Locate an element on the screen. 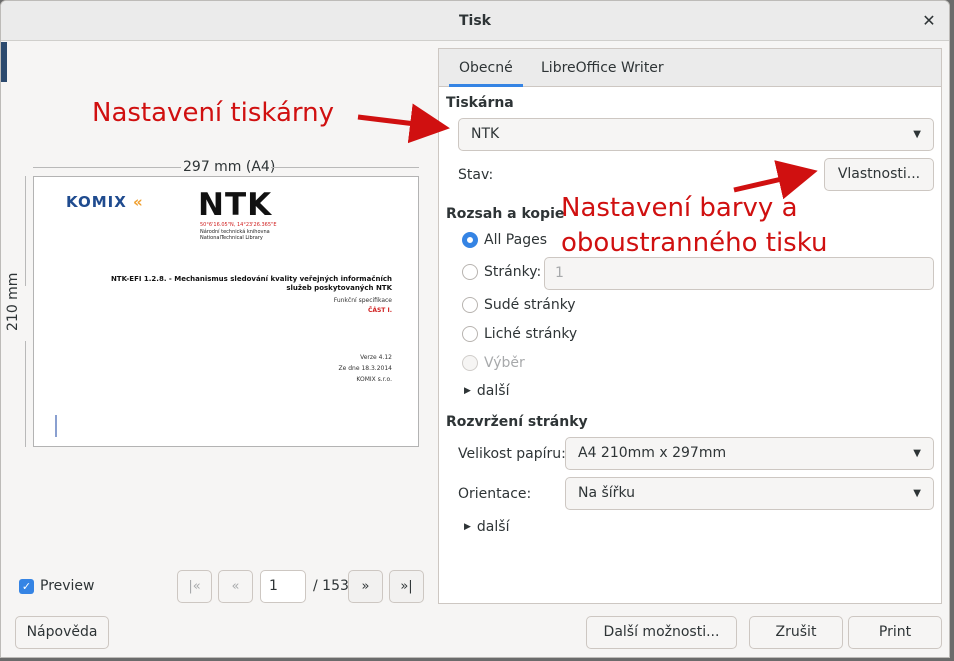 This screenshot has width=954, height=661. first-page-icon: |« is located at coordinates (194, 586).